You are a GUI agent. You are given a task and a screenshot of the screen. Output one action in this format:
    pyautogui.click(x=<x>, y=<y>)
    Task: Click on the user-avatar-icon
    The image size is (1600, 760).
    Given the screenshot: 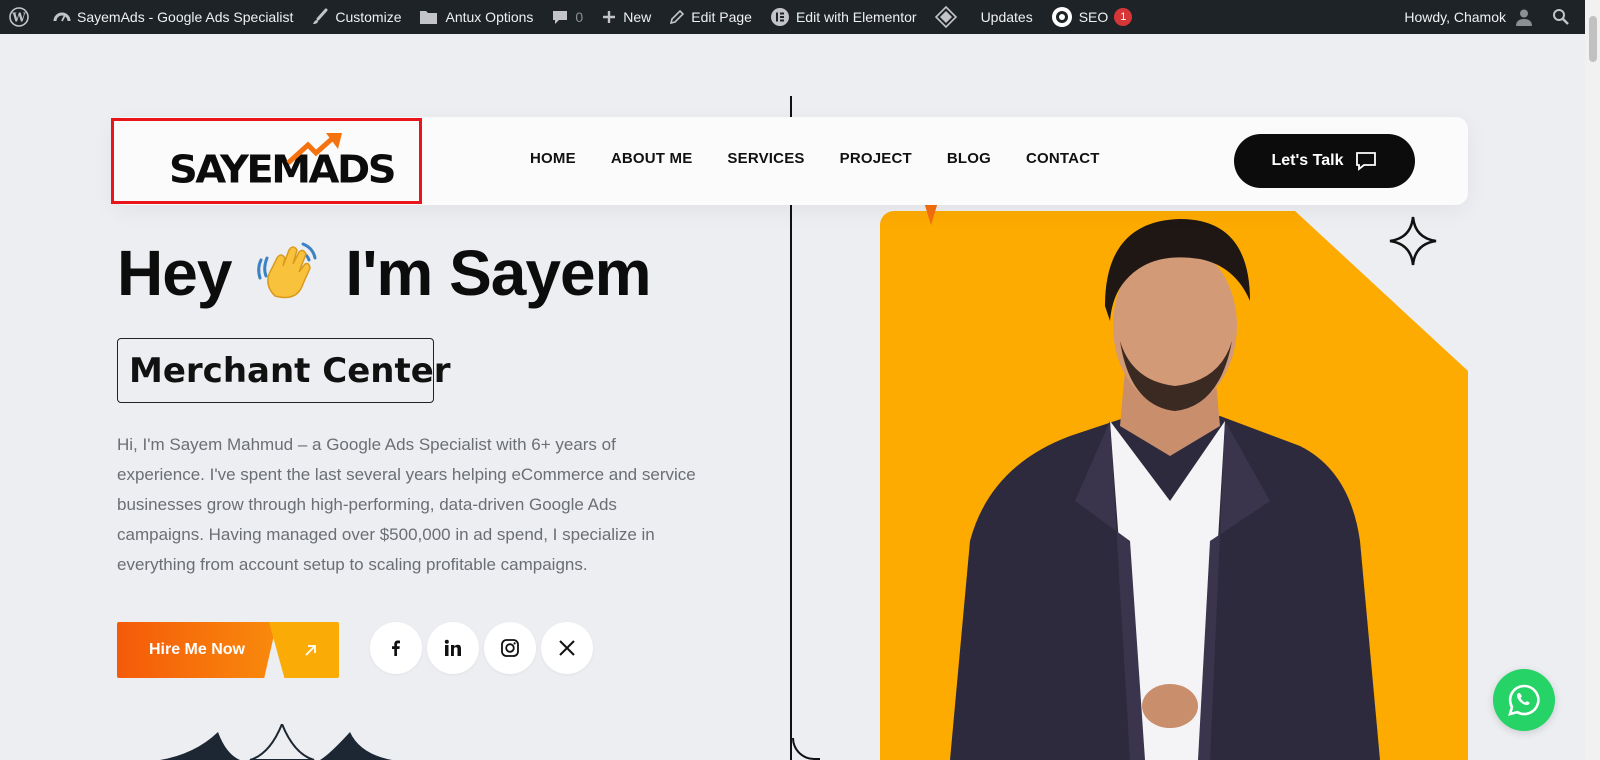 What is the action you would take?
    pyautogui.click(x=1524, y=17)
    